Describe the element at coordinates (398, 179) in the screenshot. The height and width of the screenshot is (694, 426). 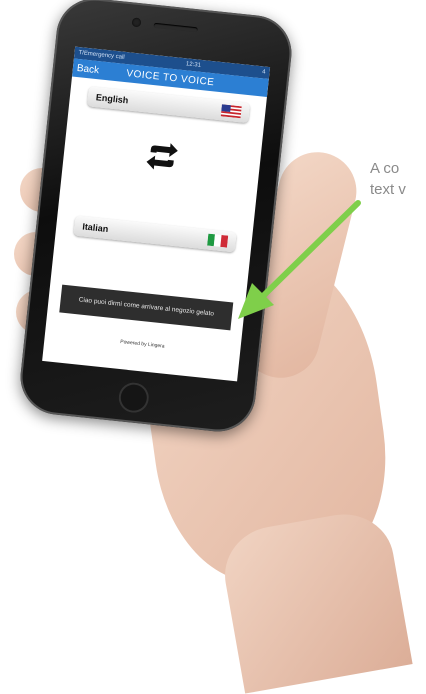
I see `annotation-text: A co text v` at that location.